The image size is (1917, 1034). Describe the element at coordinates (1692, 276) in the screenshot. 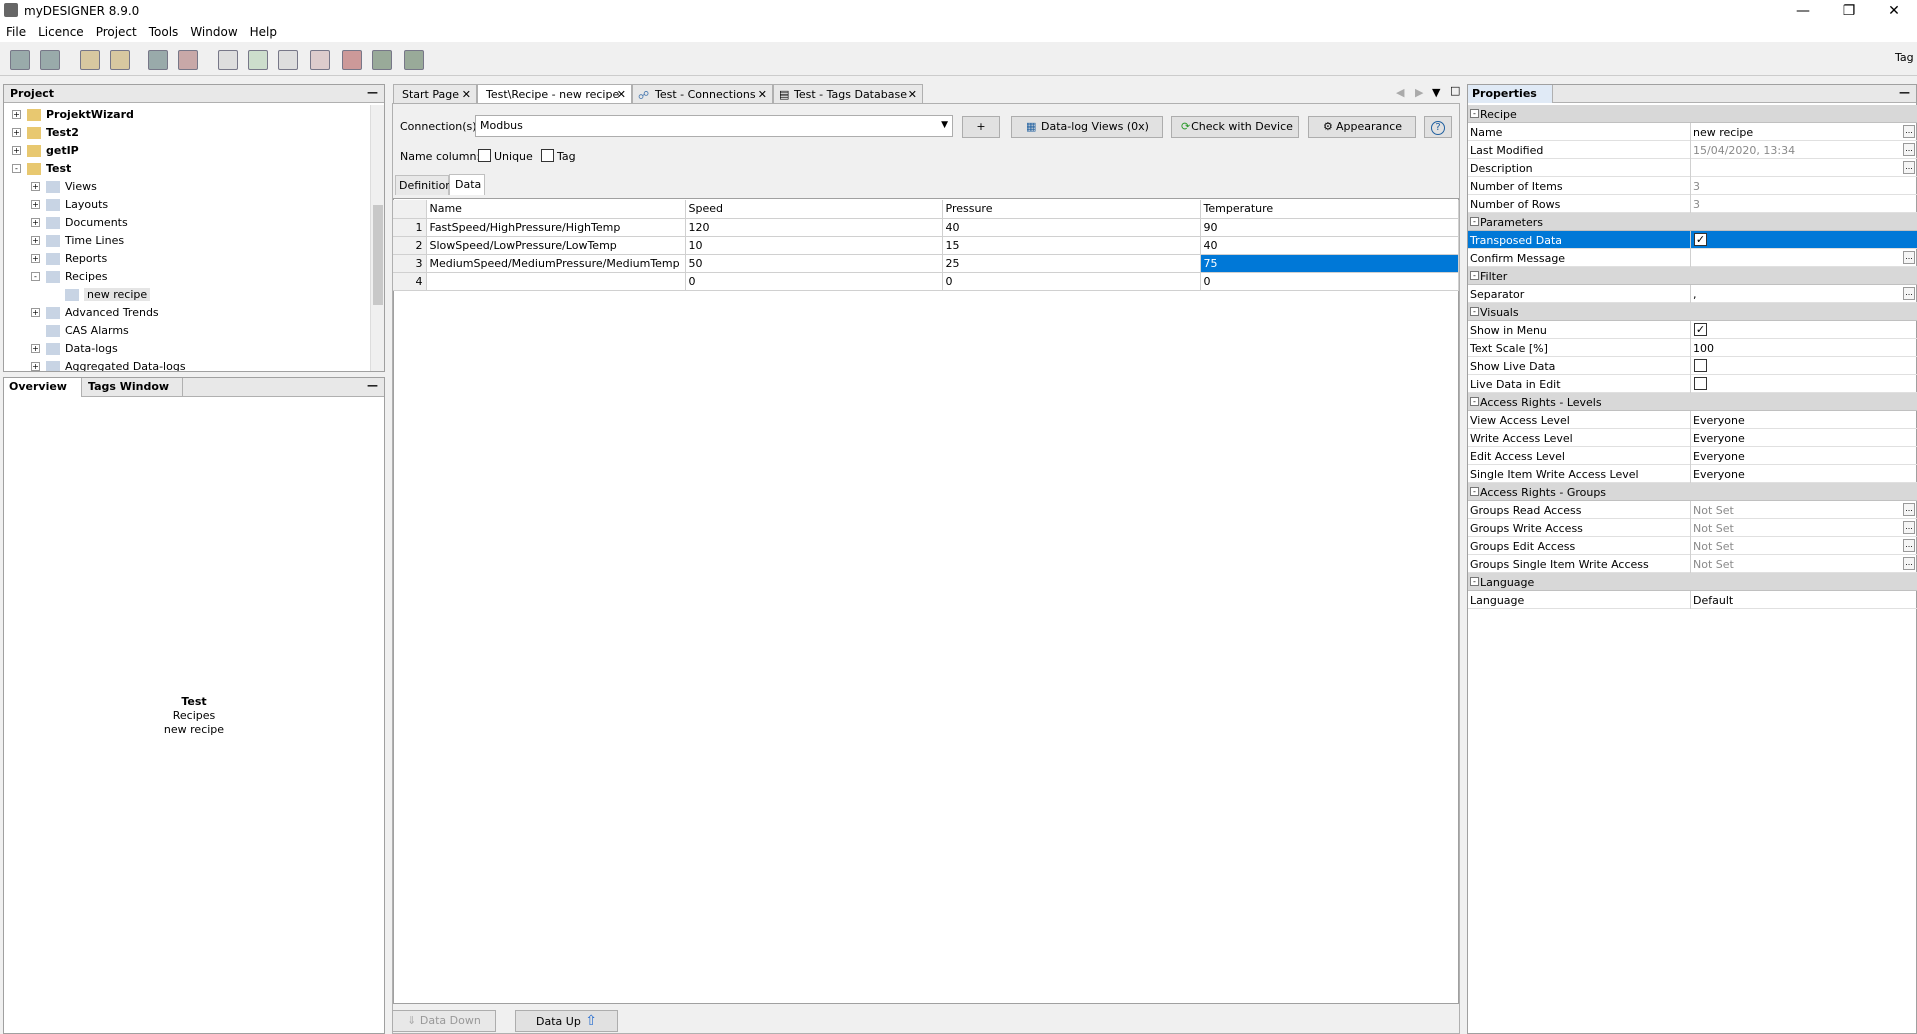

I see `property-category: - Filter` at that location.